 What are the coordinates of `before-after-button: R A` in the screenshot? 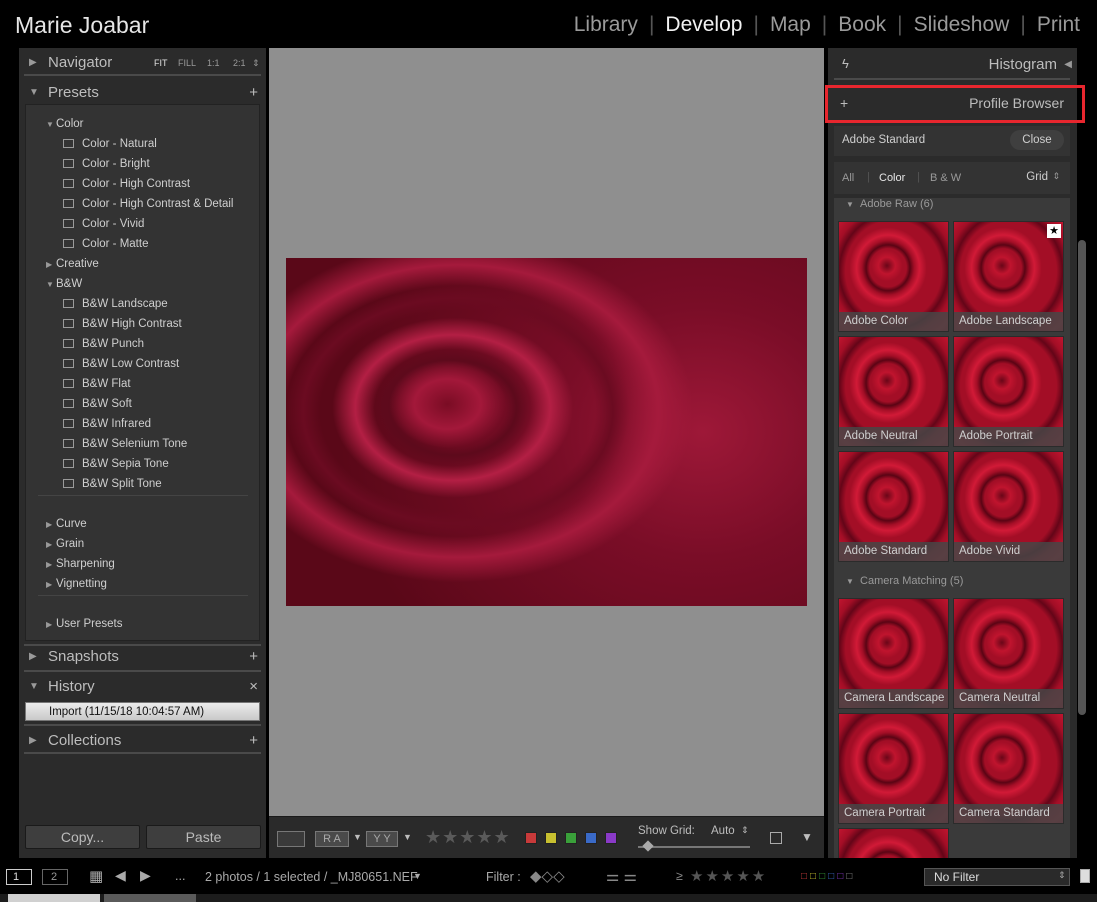 It's located at (332, 839).